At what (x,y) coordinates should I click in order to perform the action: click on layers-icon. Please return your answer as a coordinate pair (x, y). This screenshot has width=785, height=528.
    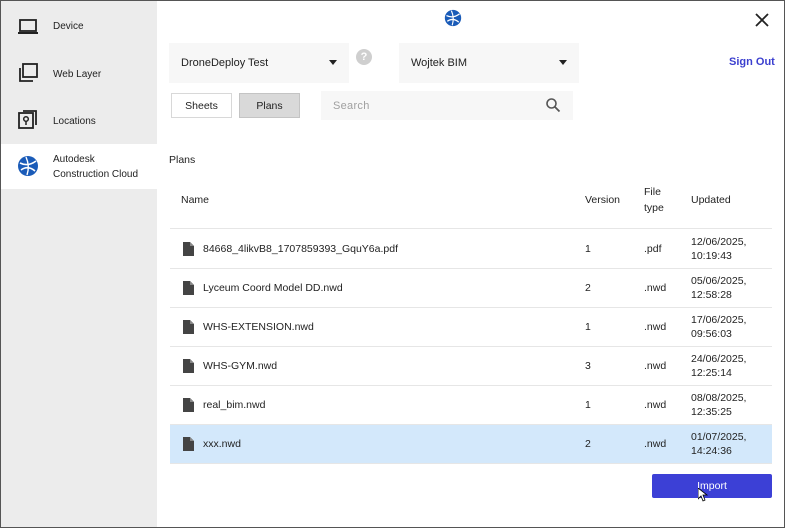
    Looking at the image, I should click on (28, 72).